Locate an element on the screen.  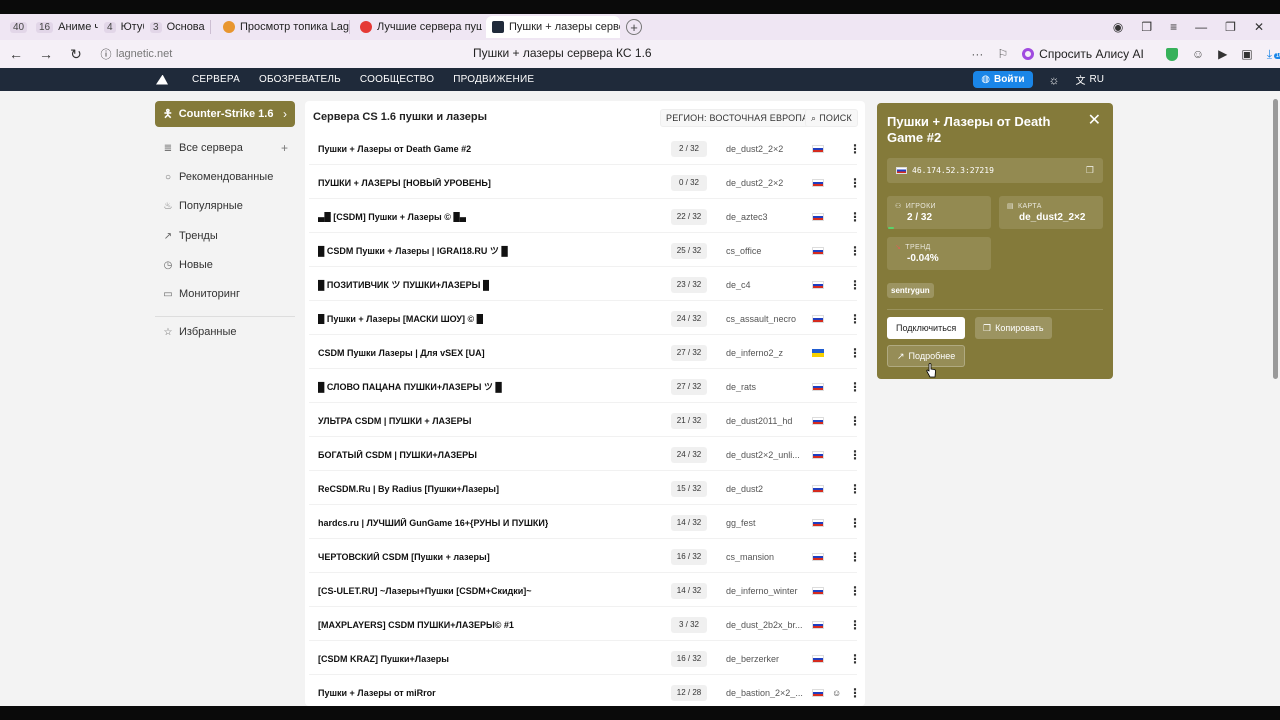
server-name: [MAXPLAYERS] CSDM ПУШКИ+ЛАЗЕРЫ© #1 is located at coordinates (416, 625).